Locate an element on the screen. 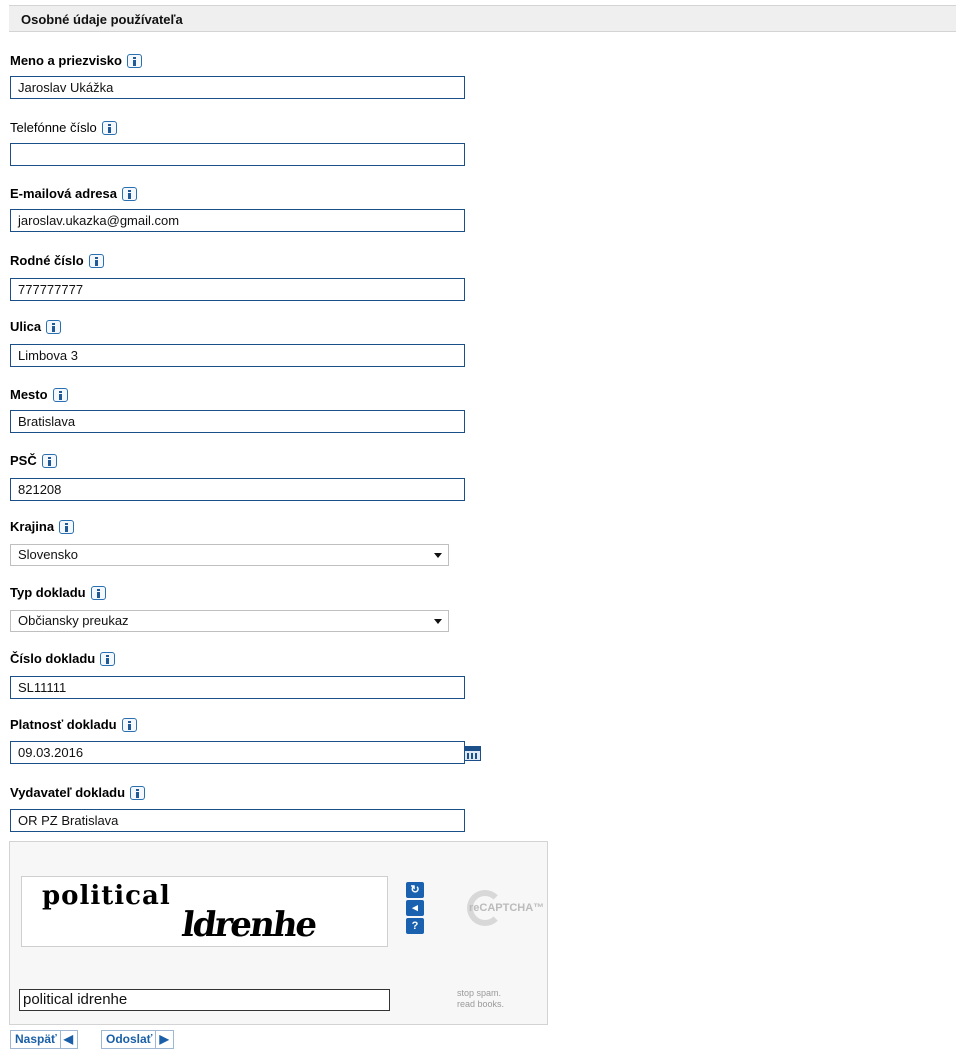 The height and width of the screenshot is (1049, 956). doc-type-selected-value: Občiansky preukaz is located at coordinates (73, 620).